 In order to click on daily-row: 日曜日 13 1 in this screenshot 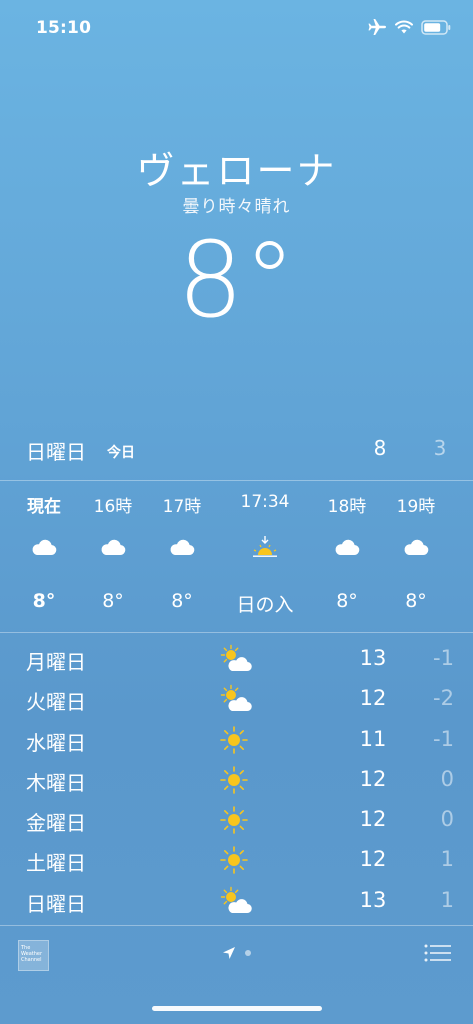, I will do `click(236, 900)`.